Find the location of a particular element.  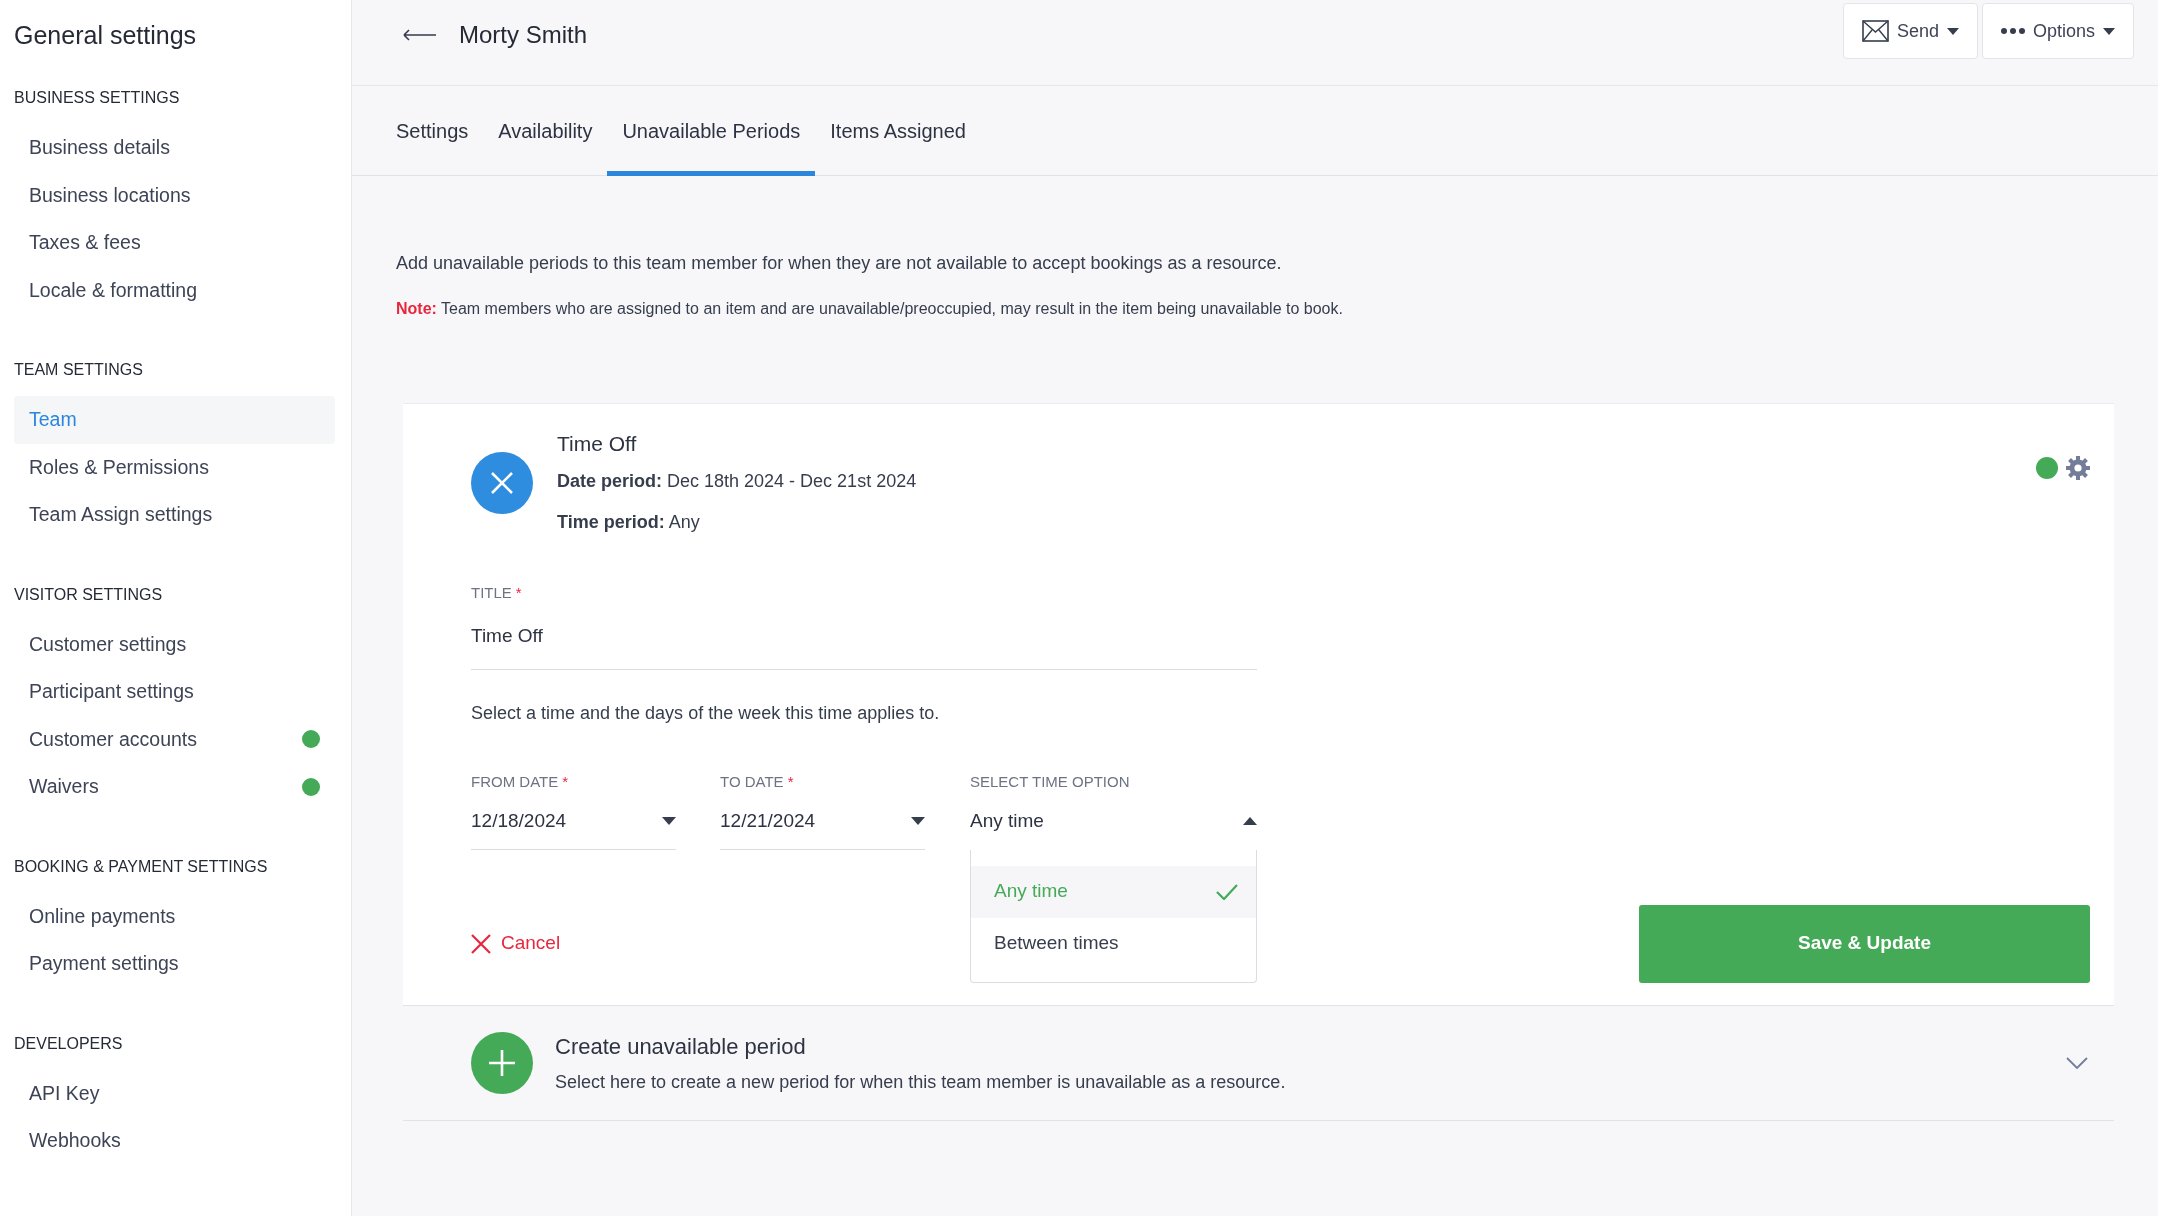

period-detail: Time period: Any is located at coordinates (629, 522).